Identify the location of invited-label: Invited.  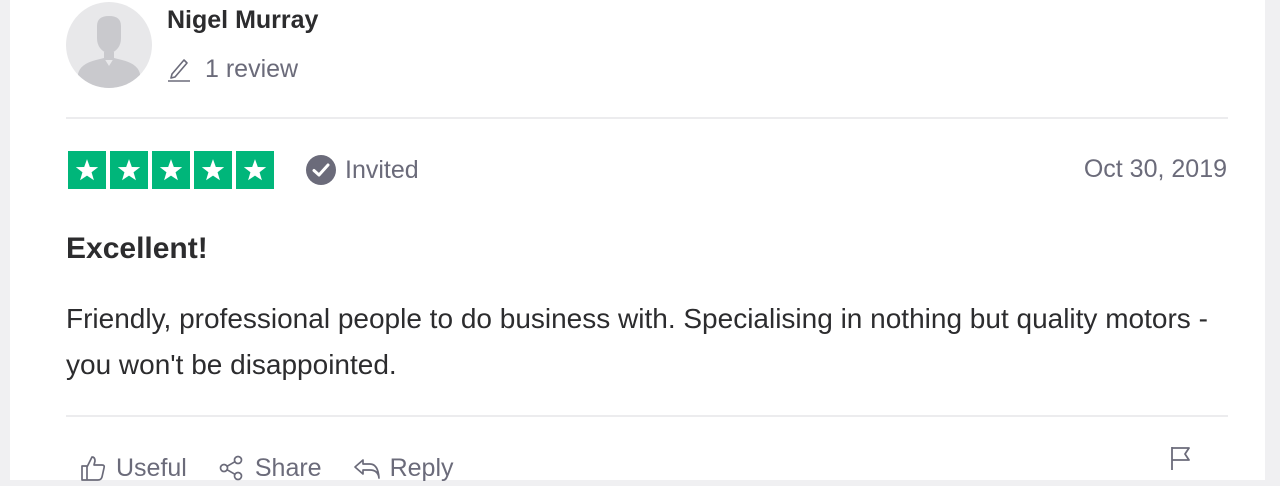
(382, 169).